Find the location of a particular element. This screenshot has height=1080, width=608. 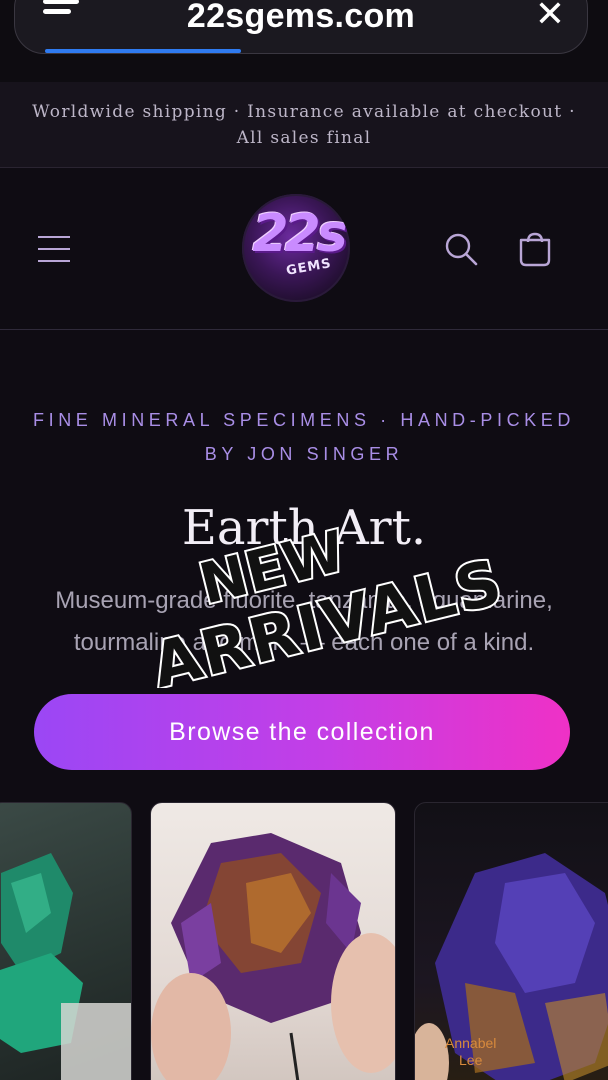

cart-icon is located at coordinates (535, 249).